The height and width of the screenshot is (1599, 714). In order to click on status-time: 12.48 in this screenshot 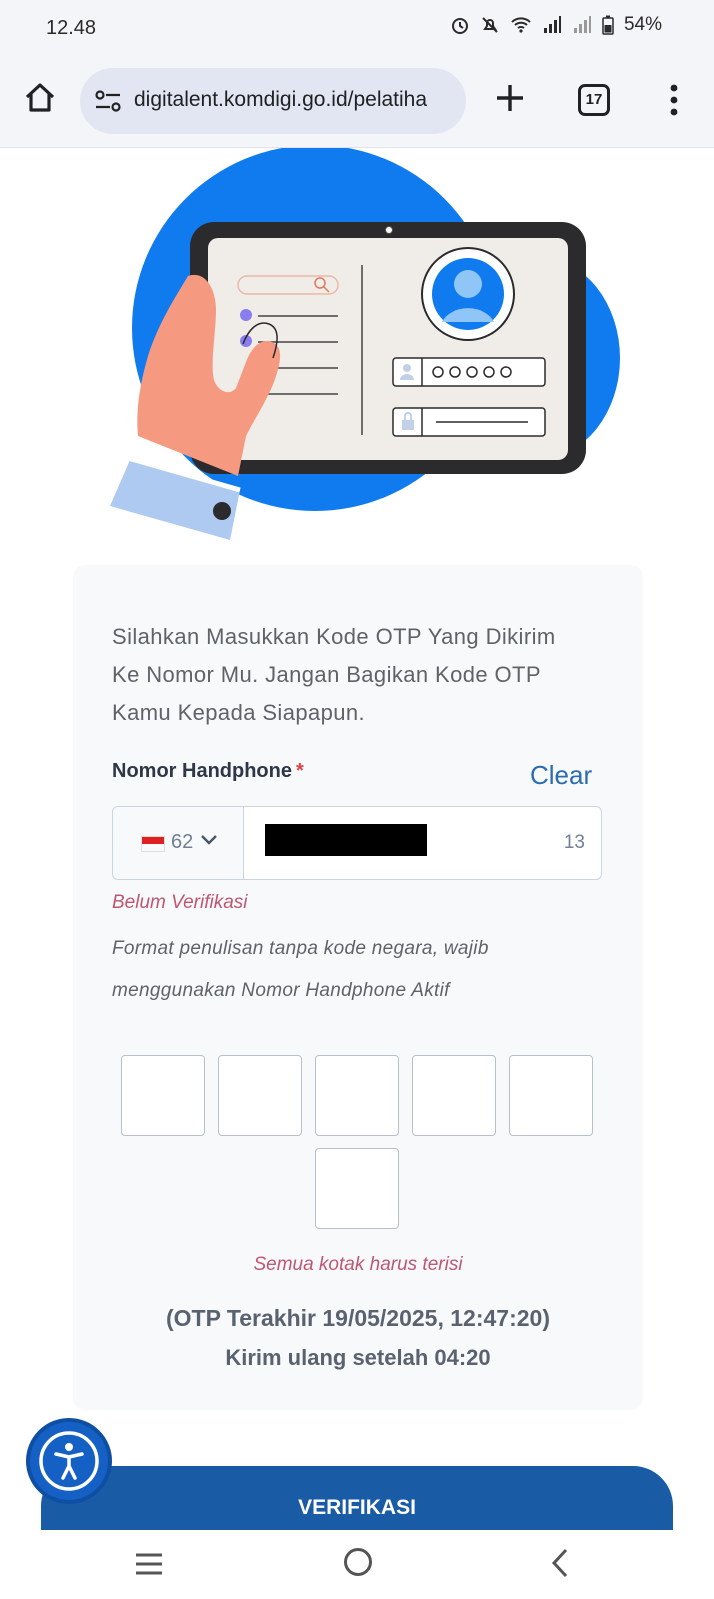, I will do `click(71, 28)`.